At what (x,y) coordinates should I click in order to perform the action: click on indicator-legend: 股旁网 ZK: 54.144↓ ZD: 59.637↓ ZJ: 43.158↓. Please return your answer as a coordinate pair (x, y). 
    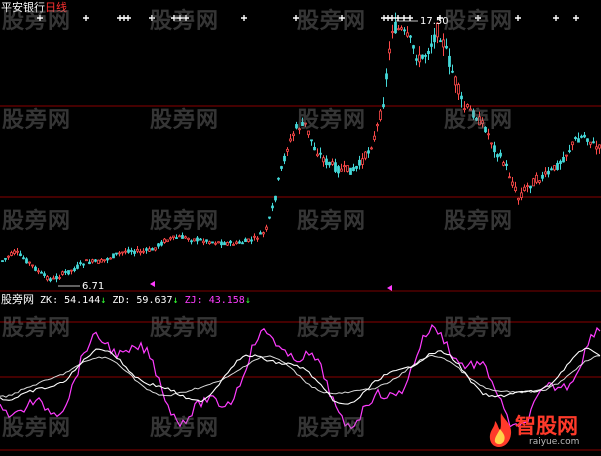
    Looking at the image, I should click on (126, 300).